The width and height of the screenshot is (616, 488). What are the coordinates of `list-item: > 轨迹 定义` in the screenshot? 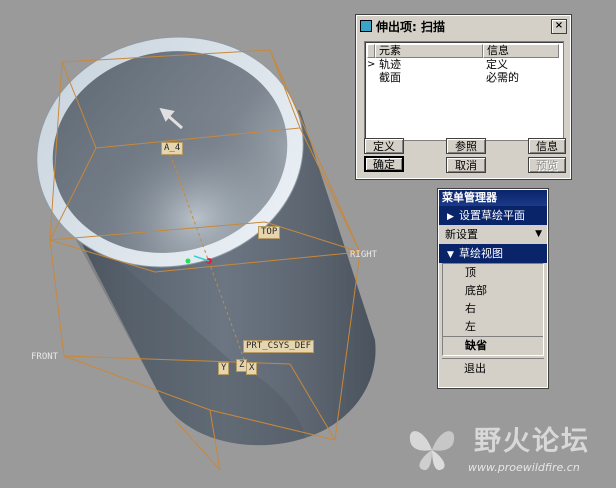 It's located at (464, 64).